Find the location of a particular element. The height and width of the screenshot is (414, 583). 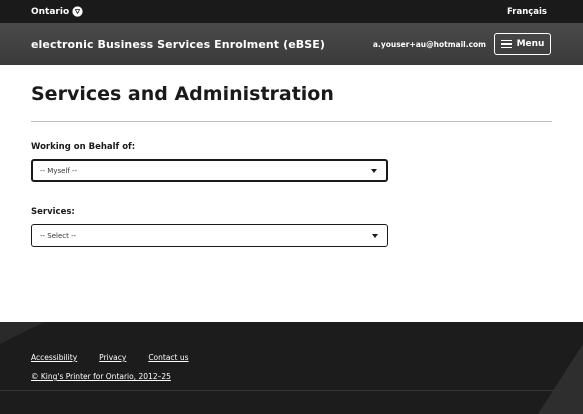

behalf-field: Working on Behalf of: -- Myself -- is located at coordinates (291, 162).